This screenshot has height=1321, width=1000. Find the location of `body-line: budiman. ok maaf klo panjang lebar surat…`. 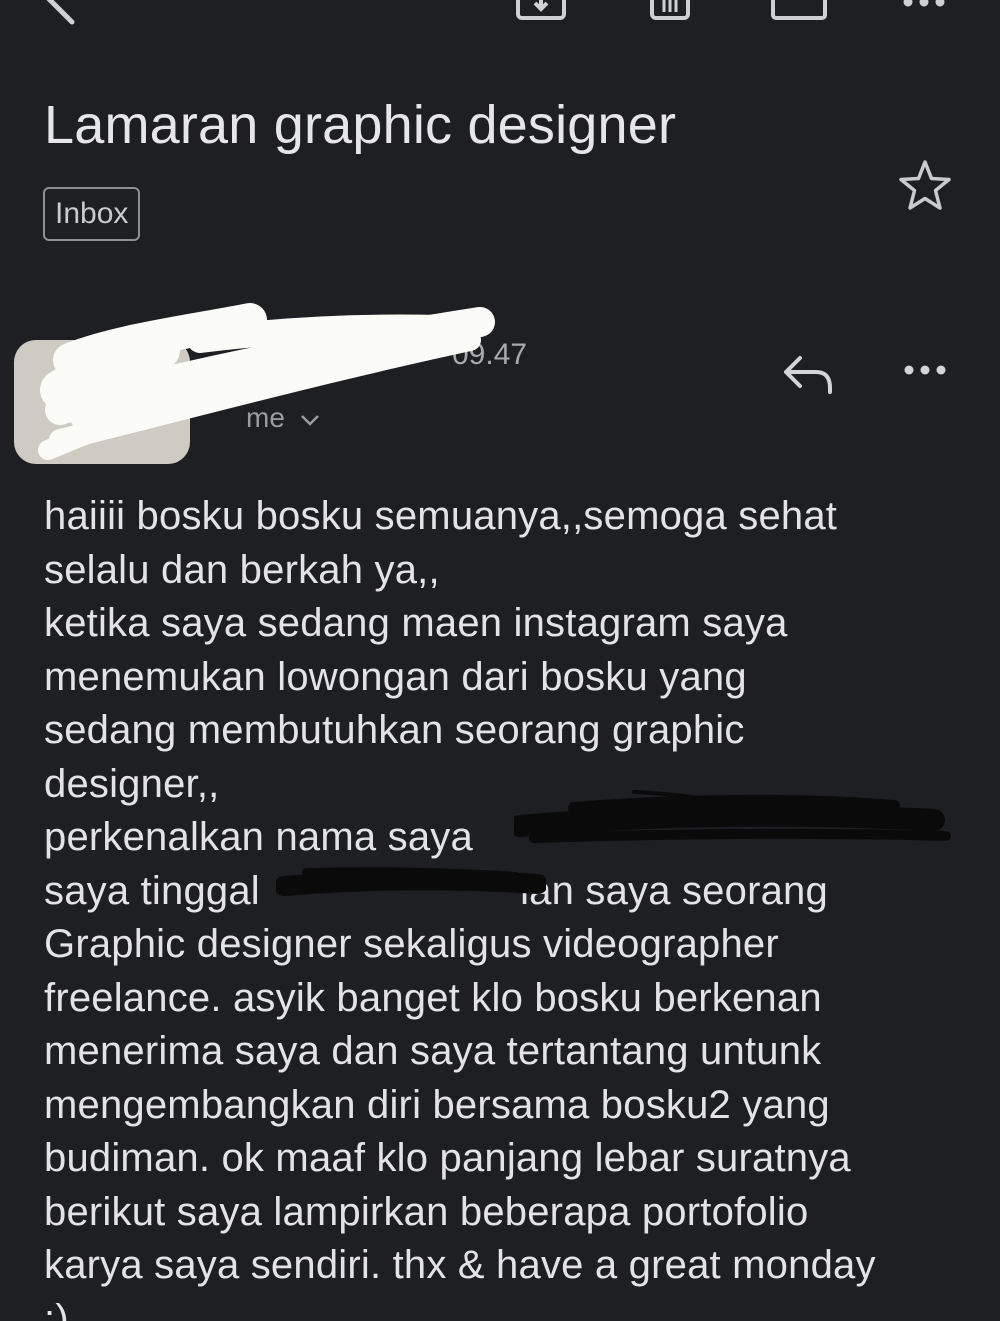

body-line: budiman. ok maaf klo panjang lebar surat… is located at coordinates (447, 1158).